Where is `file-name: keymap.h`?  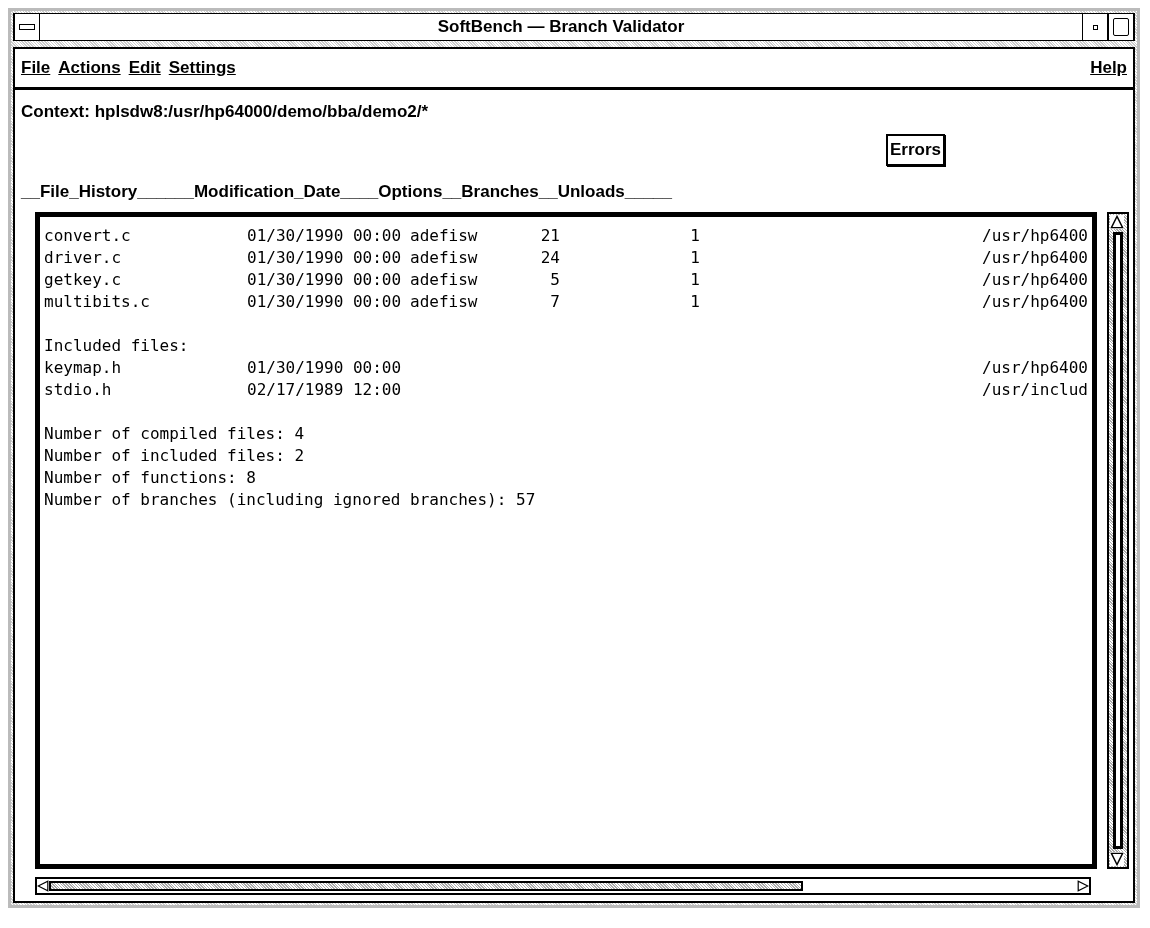 file-name: keymap.h is located at coordinates (83, 368).